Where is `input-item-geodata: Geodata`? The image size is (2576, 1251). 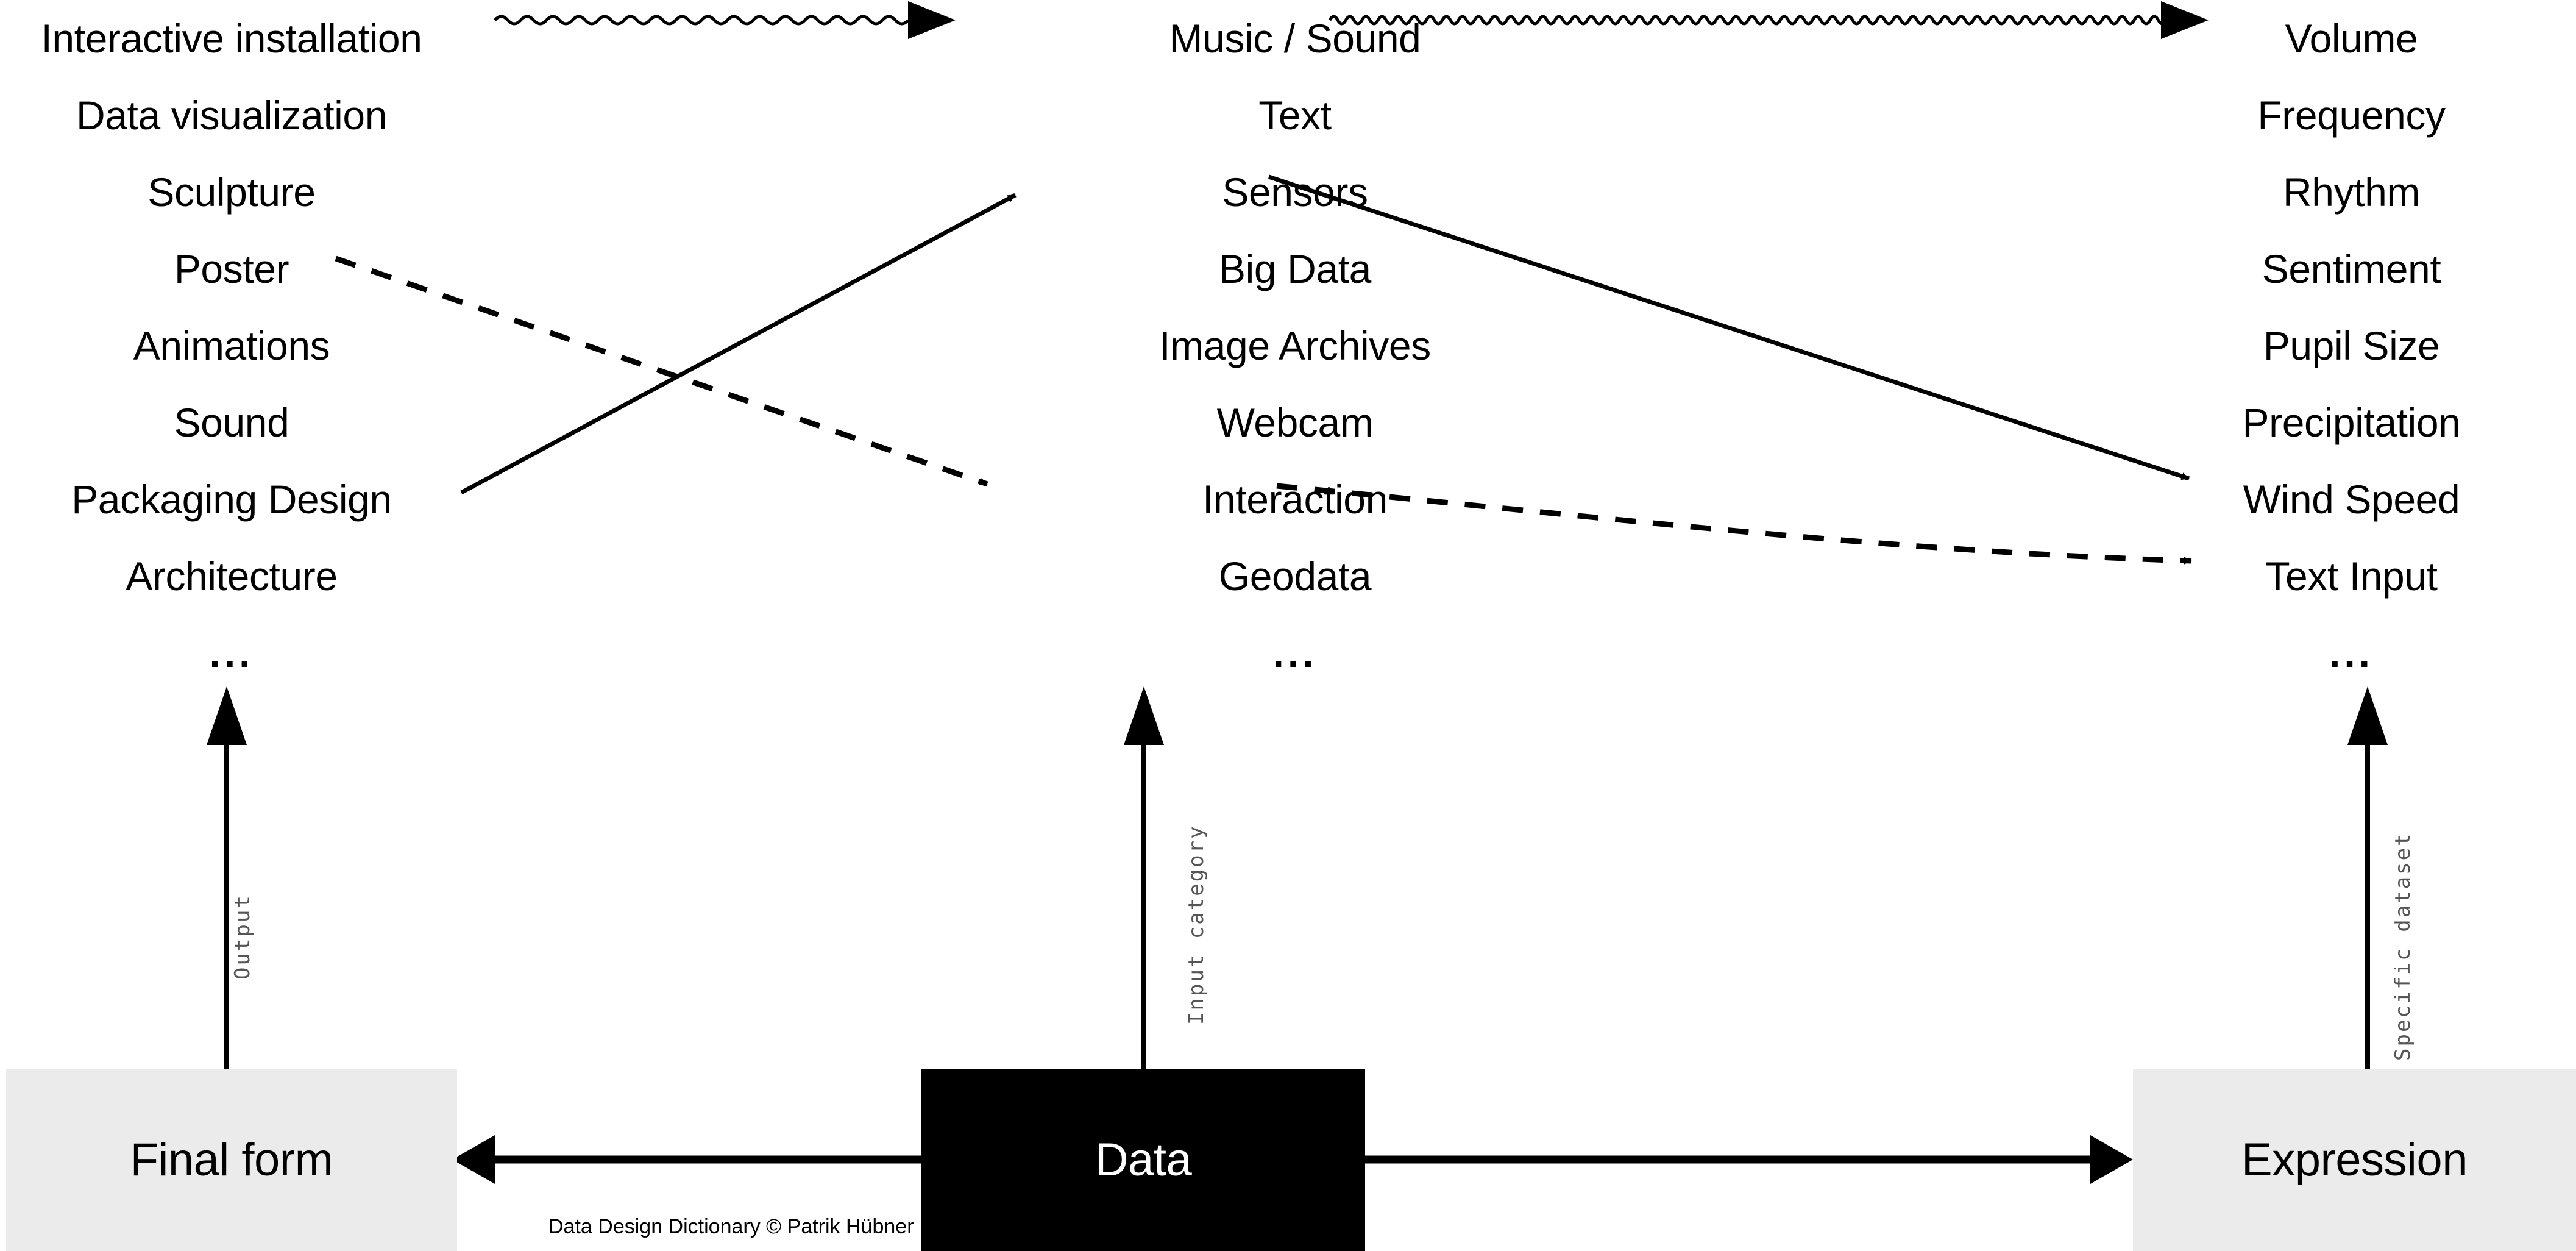 input-item-geodata: Geodata is located at coordinates (1296, 576).